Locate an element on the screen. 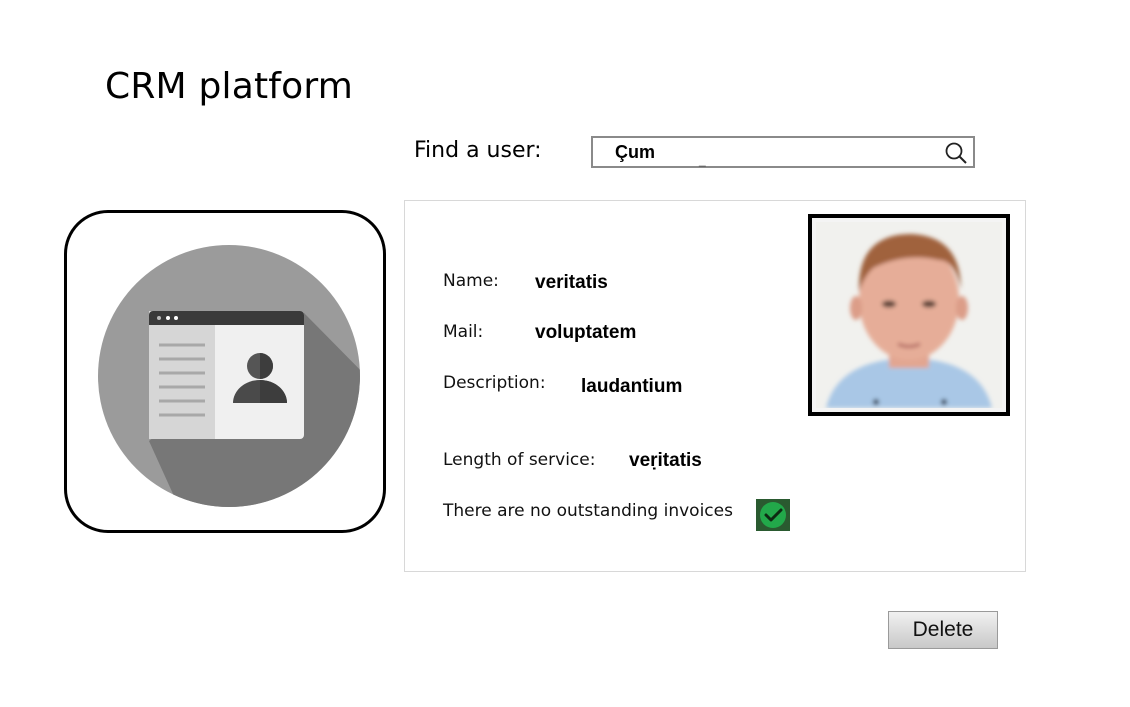 The width and height of the screenshot is (1130, 707). name-value: veritatis is located at coordinates (571, 282).